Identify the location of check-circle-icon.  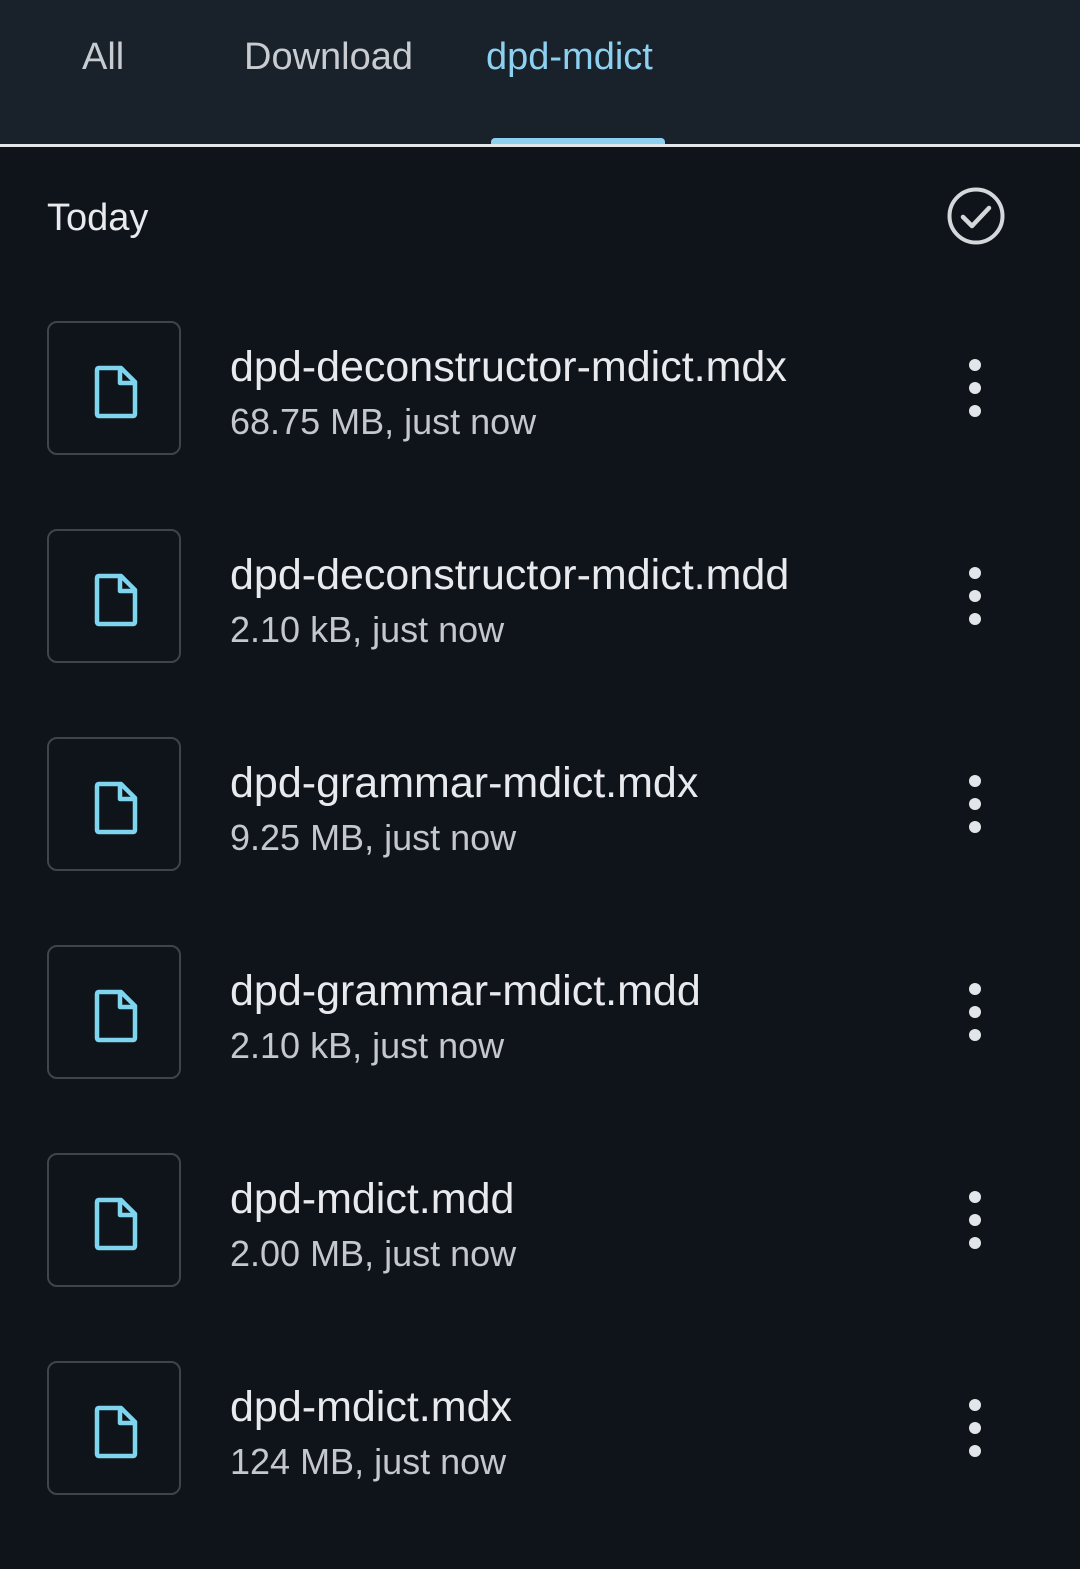
(976, 216).